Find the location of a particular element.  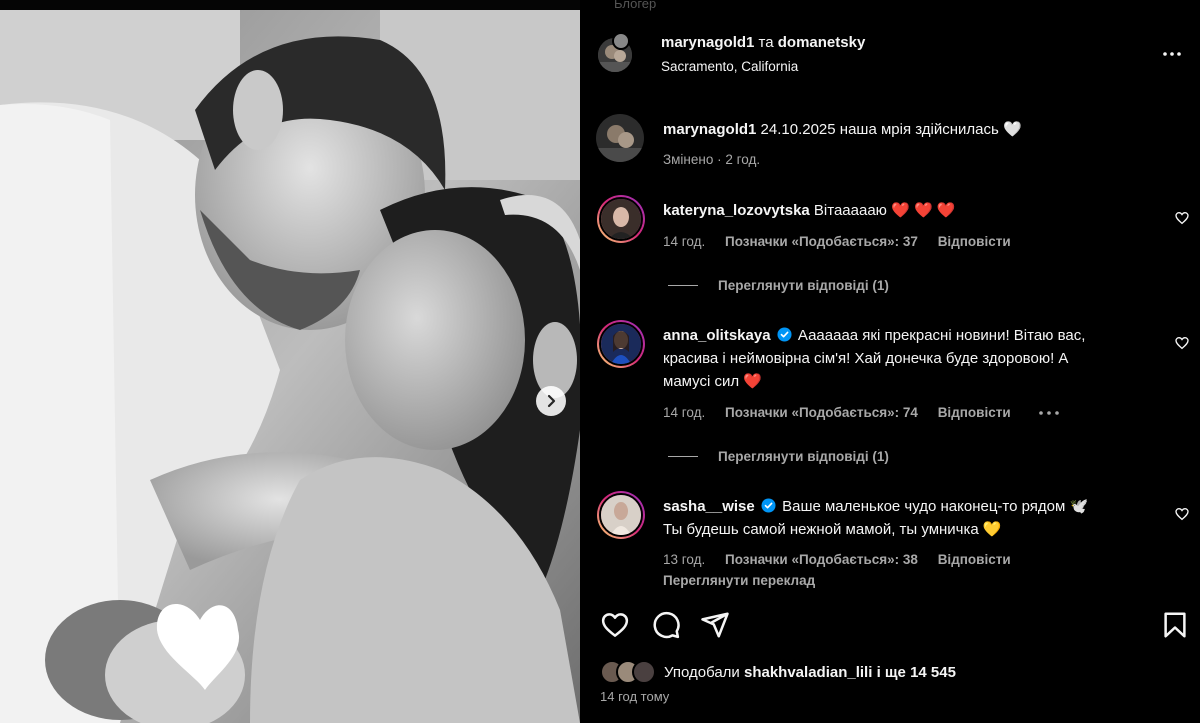

background-hint-text: Блогер is located at coordinates (635, 5).